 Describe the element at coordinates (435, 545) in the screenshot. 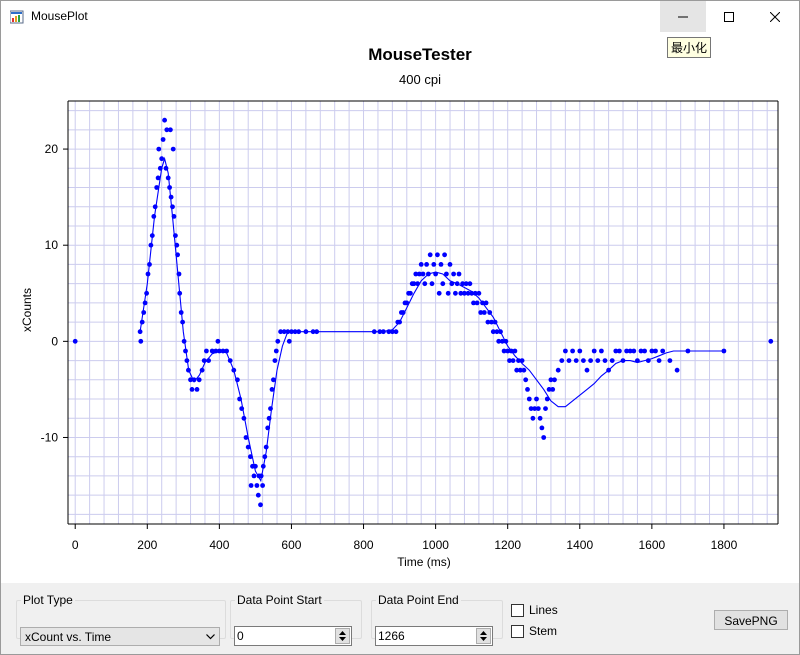

I see `x-tick-label: 1000` at that location.